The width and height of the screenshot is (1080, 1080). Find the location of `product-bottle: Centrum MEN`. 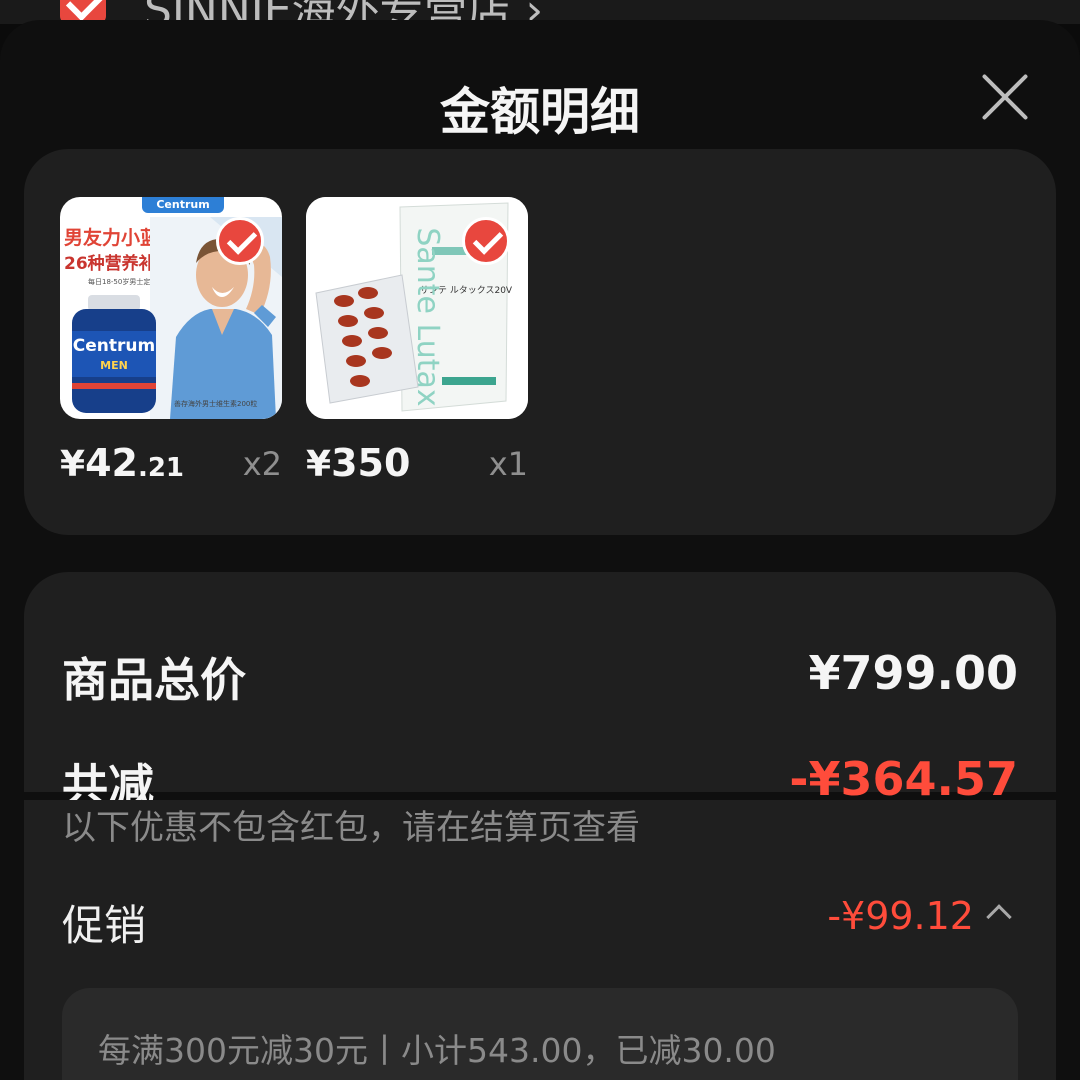

product-bottle: Centrum MEN is located at coordinates (114, 354).